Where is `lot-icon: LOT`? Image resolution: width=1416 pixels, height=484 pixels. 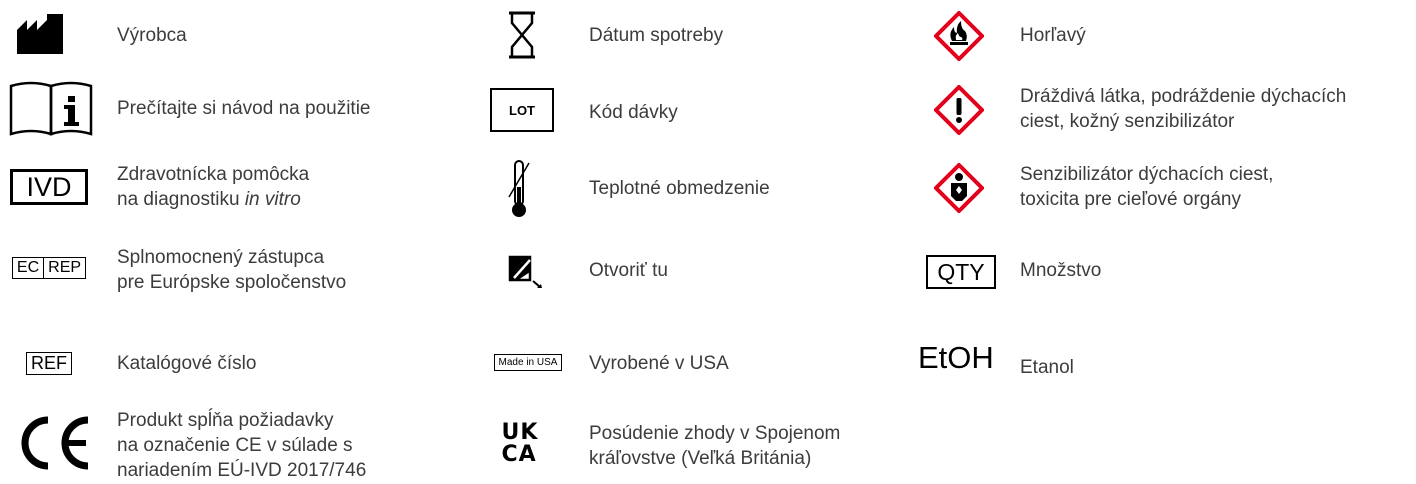 lot-icon: LOT is located at coordinates (522, 110).